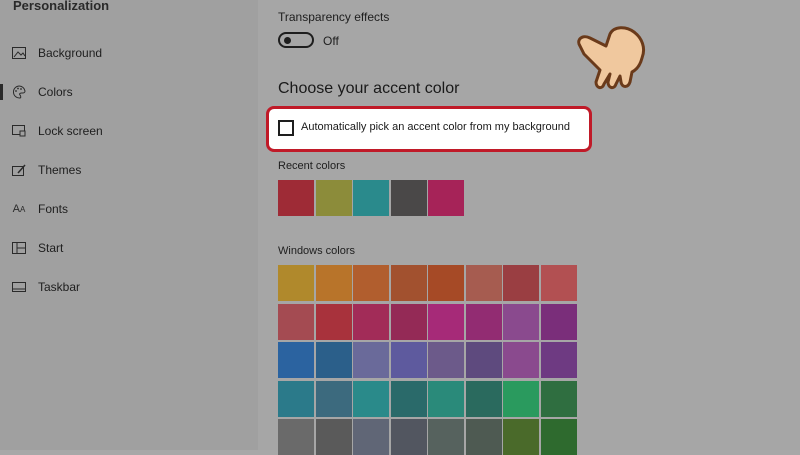 The height and width of the screenshot is (455, 800). What do you see at coordinates (19, 92) in the screenshot?
I see `palette-icon` at bounding box center [19, 92].